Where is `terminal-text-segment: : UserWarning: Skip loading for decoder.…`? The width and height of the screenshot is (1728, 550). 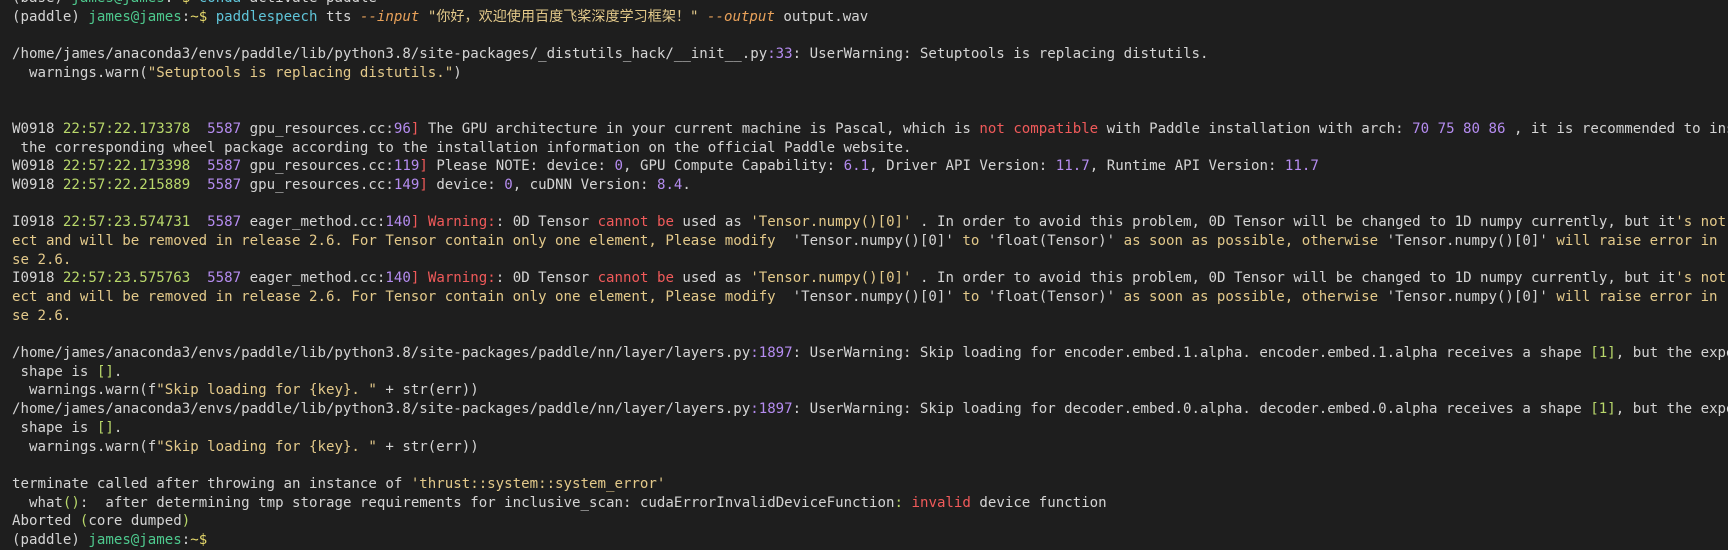
terminal-text-segment: : UserWarning: Skip loading for decoder.… is located at coordinates (1191, 409).